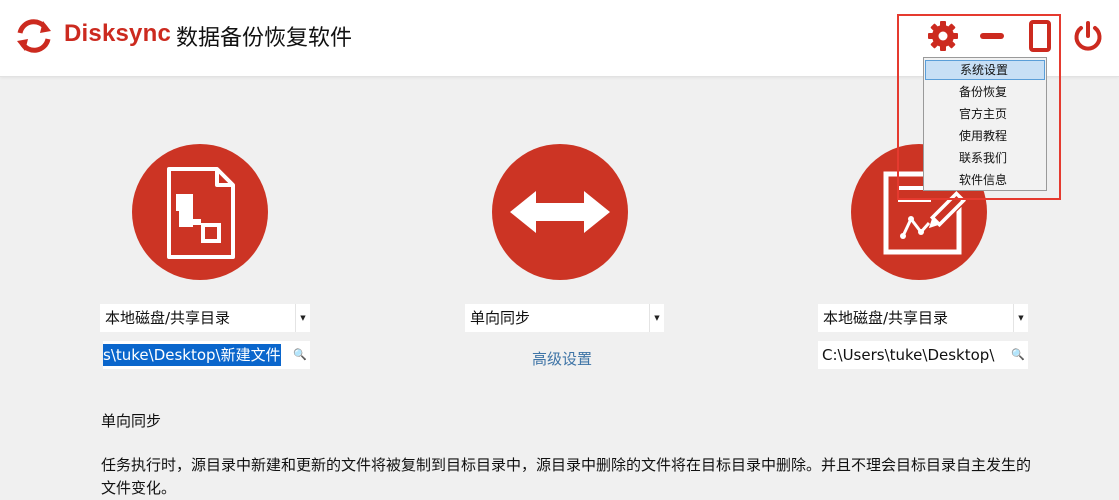  I want to click on settings-button, so click(943, 36).